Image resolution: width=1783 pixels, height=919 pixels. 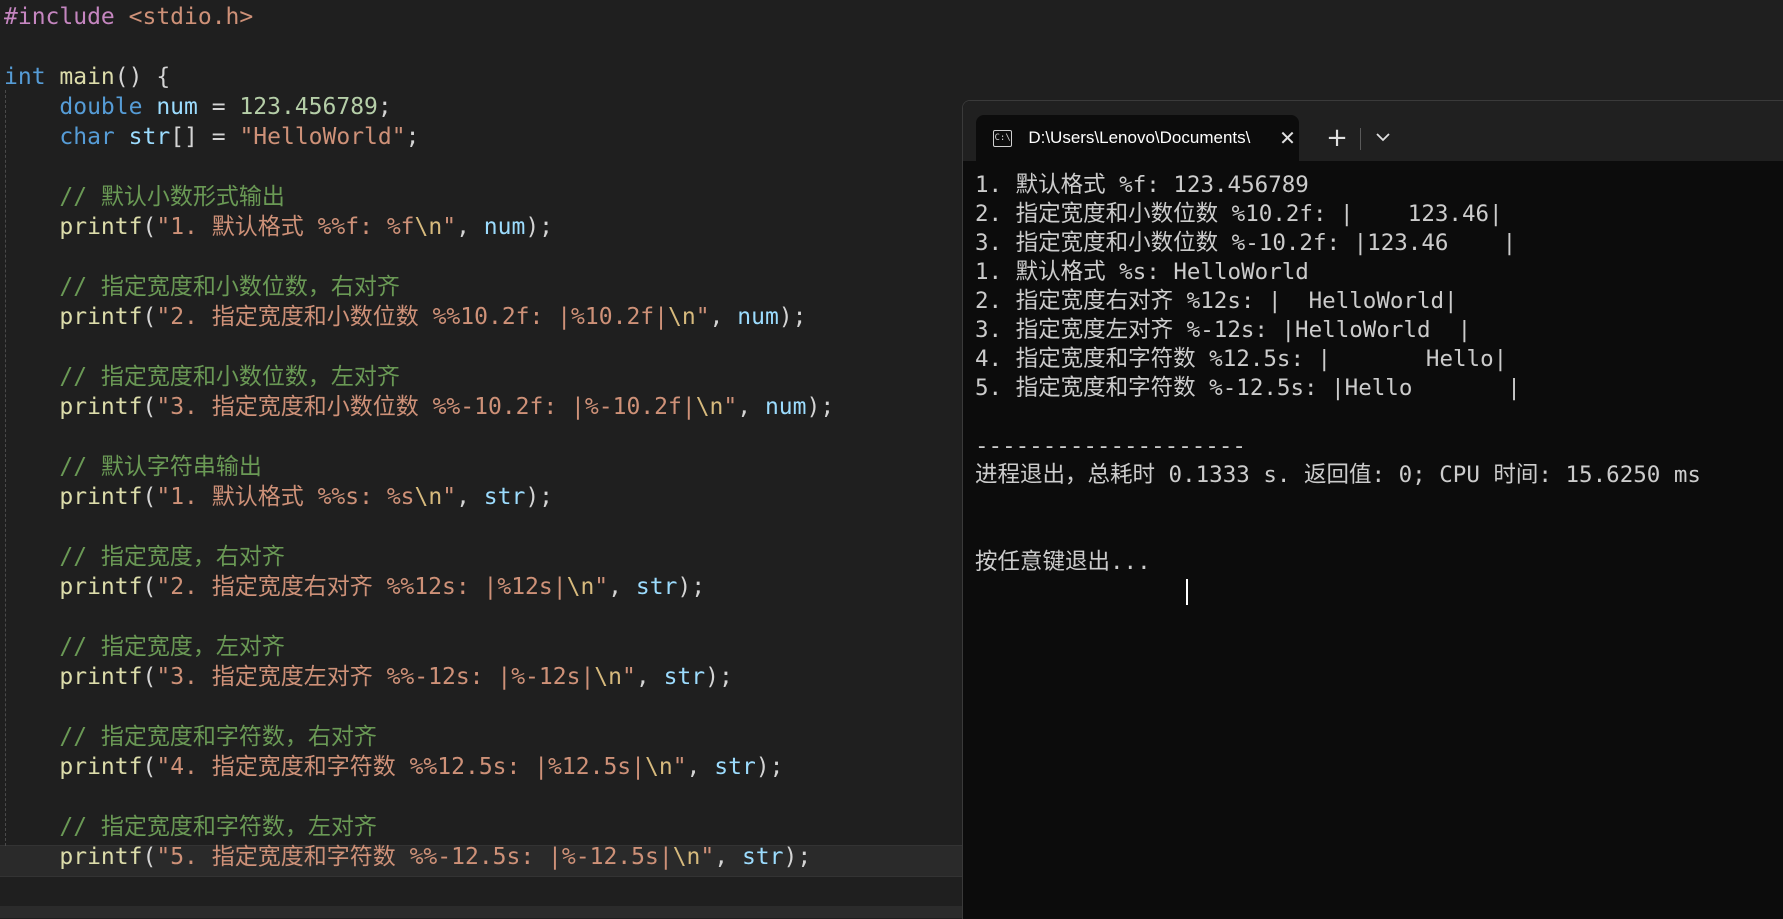 What do you see at coordinates (160, 467) in the screenshot?
I see `code-token: // 默认字符串输出` at bounding box center [160, 467].